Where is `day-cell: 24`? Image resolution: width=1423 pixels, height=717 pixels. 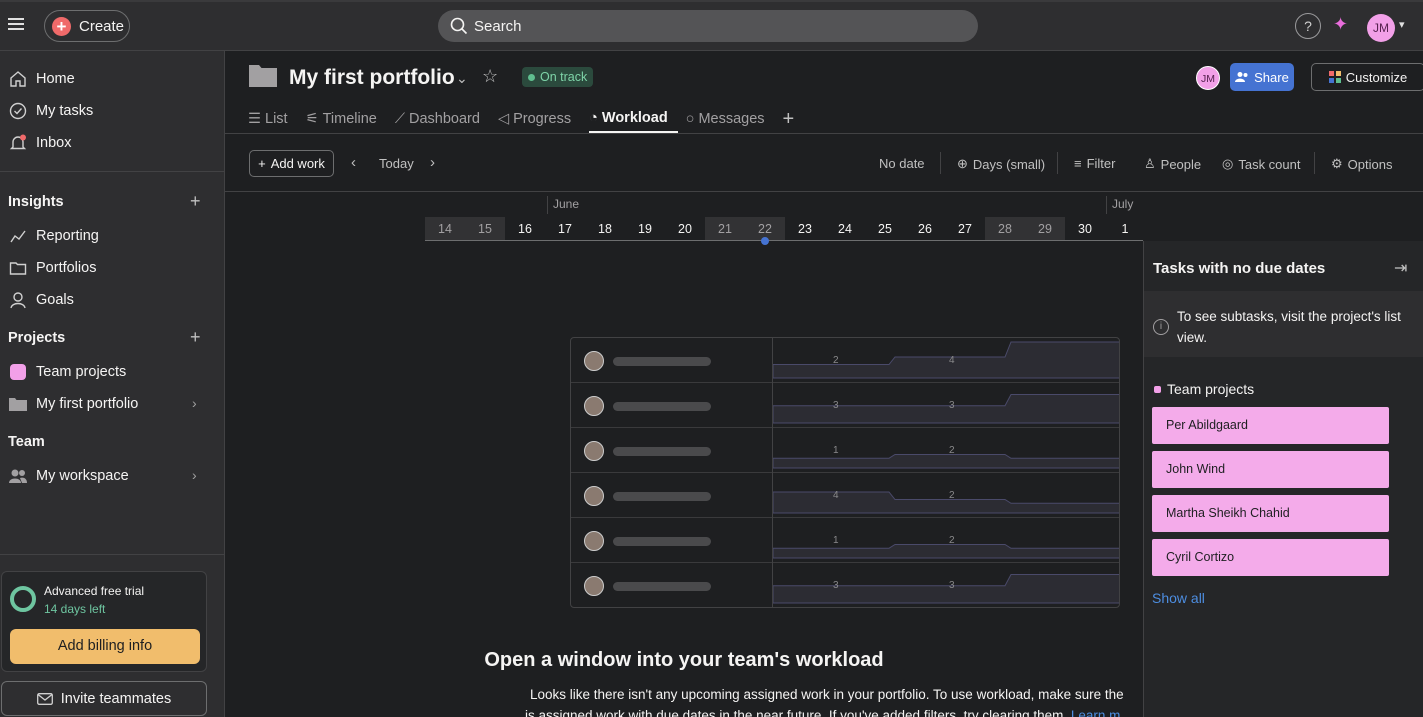 day-cell: 24 is located at coordinates (845, 229).